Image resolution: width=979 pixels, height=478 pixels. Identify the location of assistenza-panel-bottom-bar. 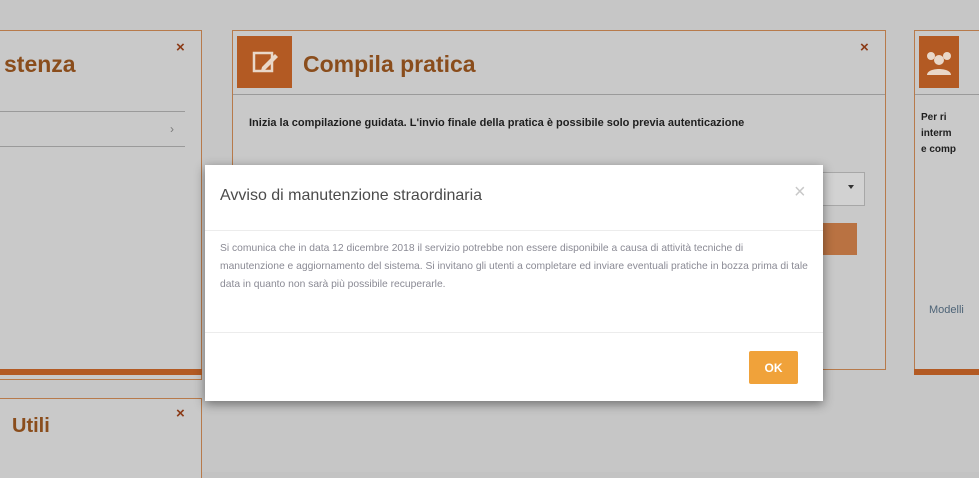
(101, 372).